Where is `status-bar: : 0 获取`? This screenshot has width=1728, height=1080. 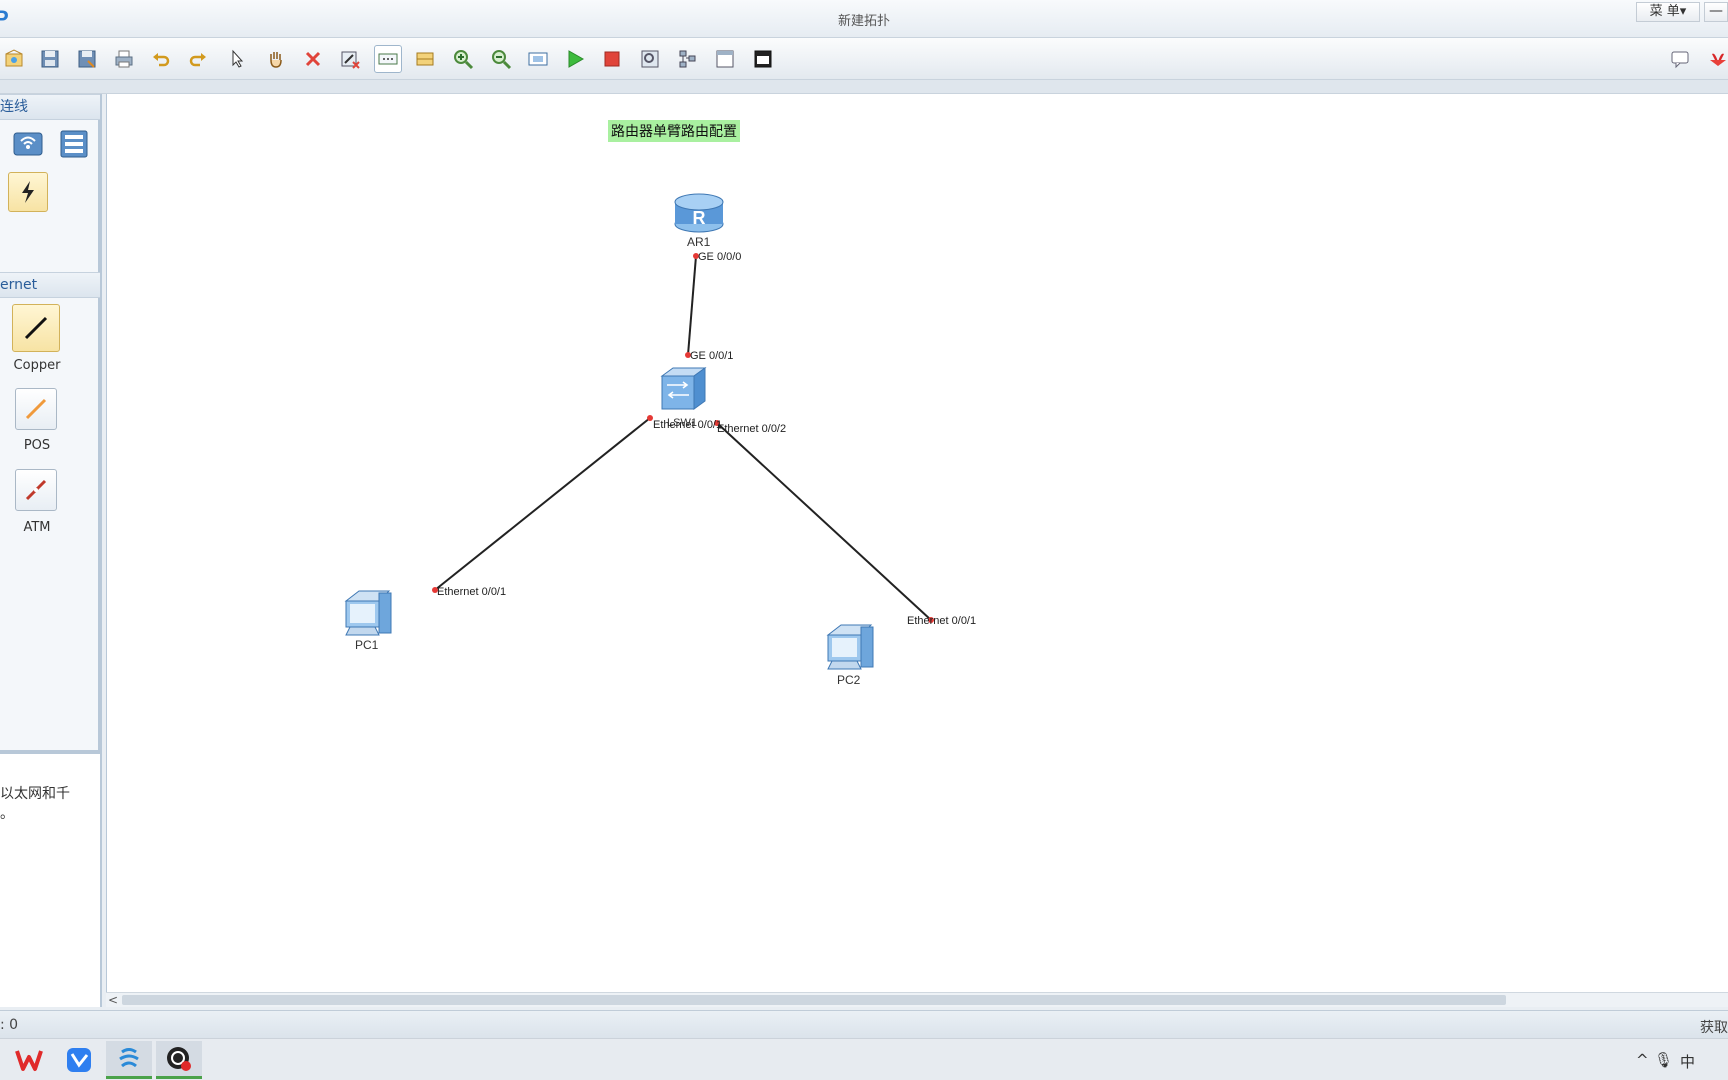
status-bar: : 0 获取 is located at coordinates (864, 1024).